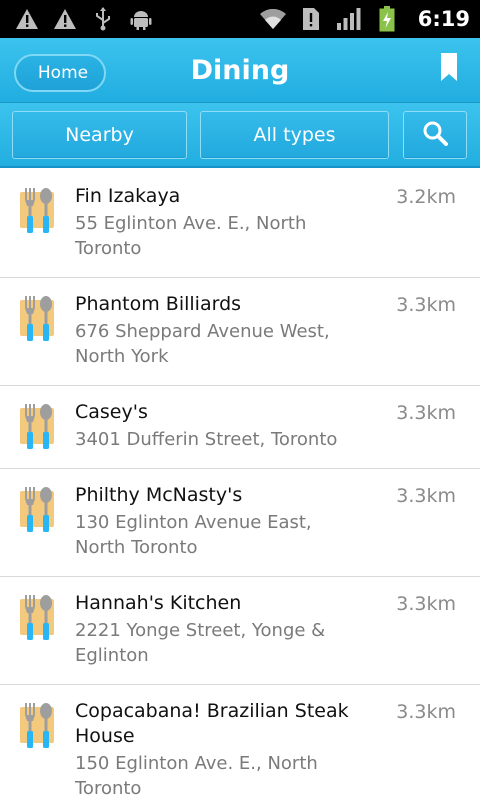 Image resolution: width=480 pixels, height=805 pixels. Describe the element at coordinates (387, 19) in the screenshot. I see `battery-charging-icon` at that location.